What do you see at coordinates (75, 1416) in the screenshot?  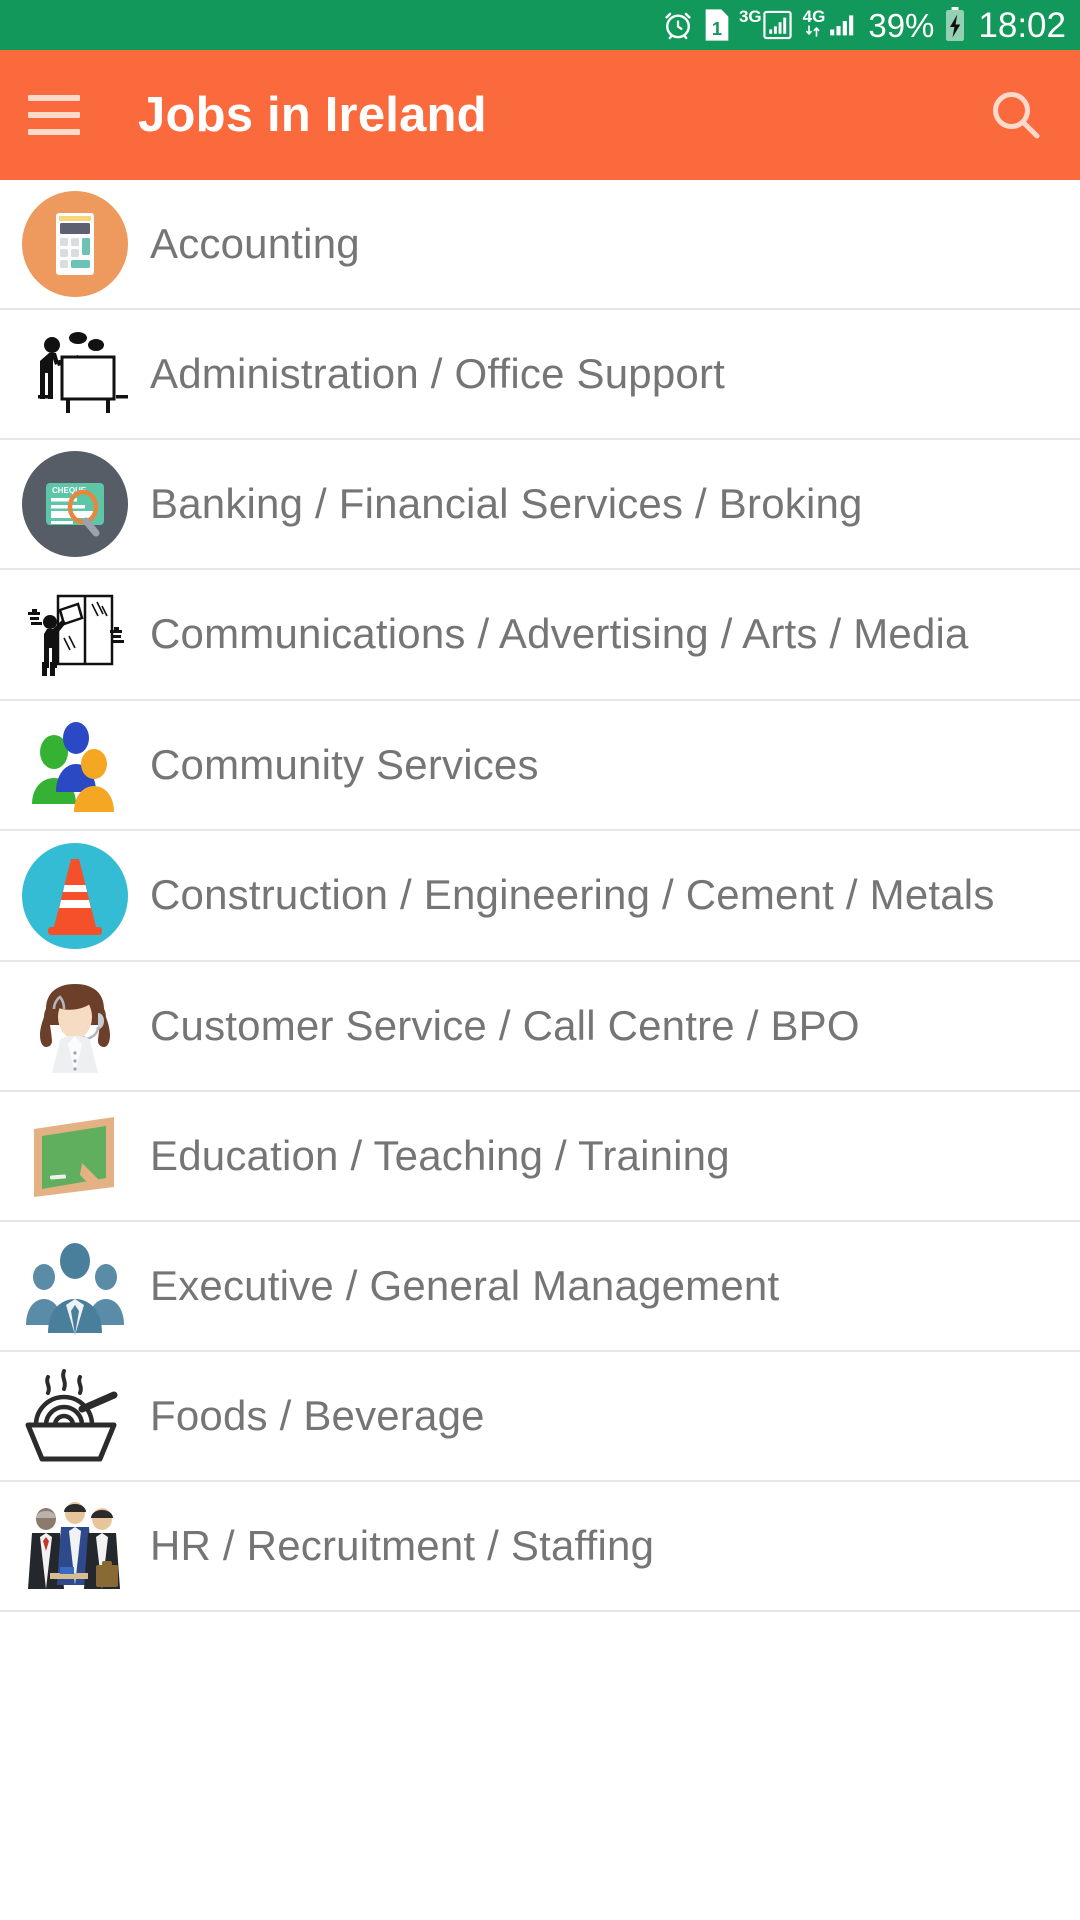 I see `noodle-bowl-icon` at bounding box center [75, 1416].